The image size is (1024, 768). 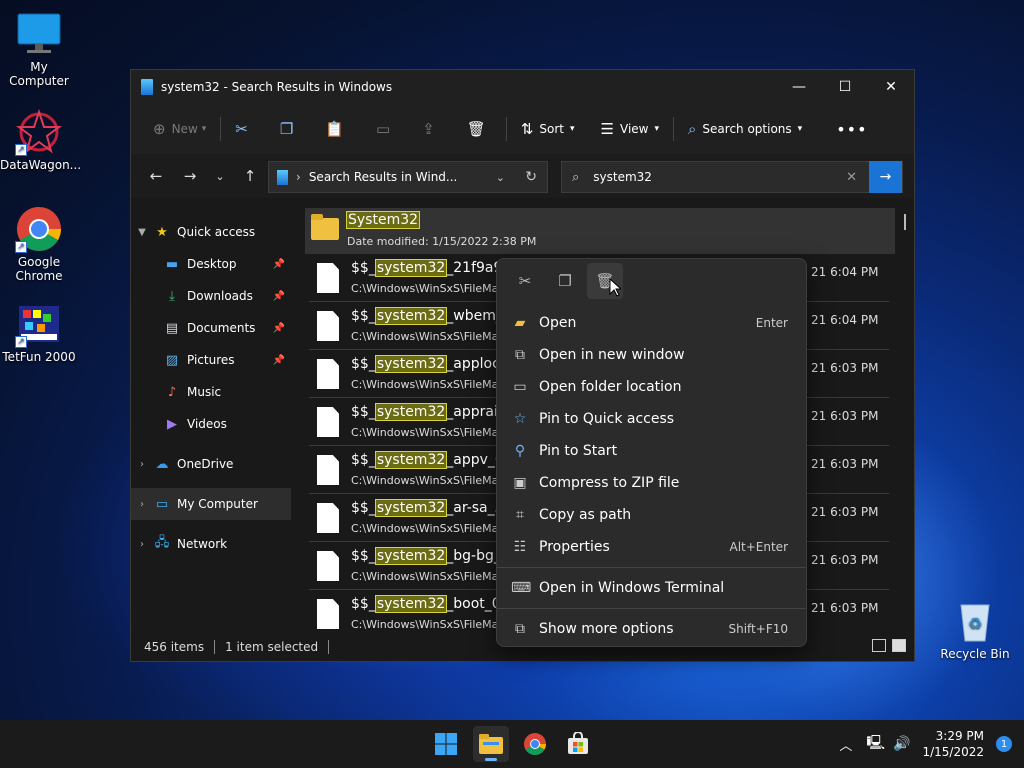 I want to click on search-options-label: Search options, so click(x=747, y=129).